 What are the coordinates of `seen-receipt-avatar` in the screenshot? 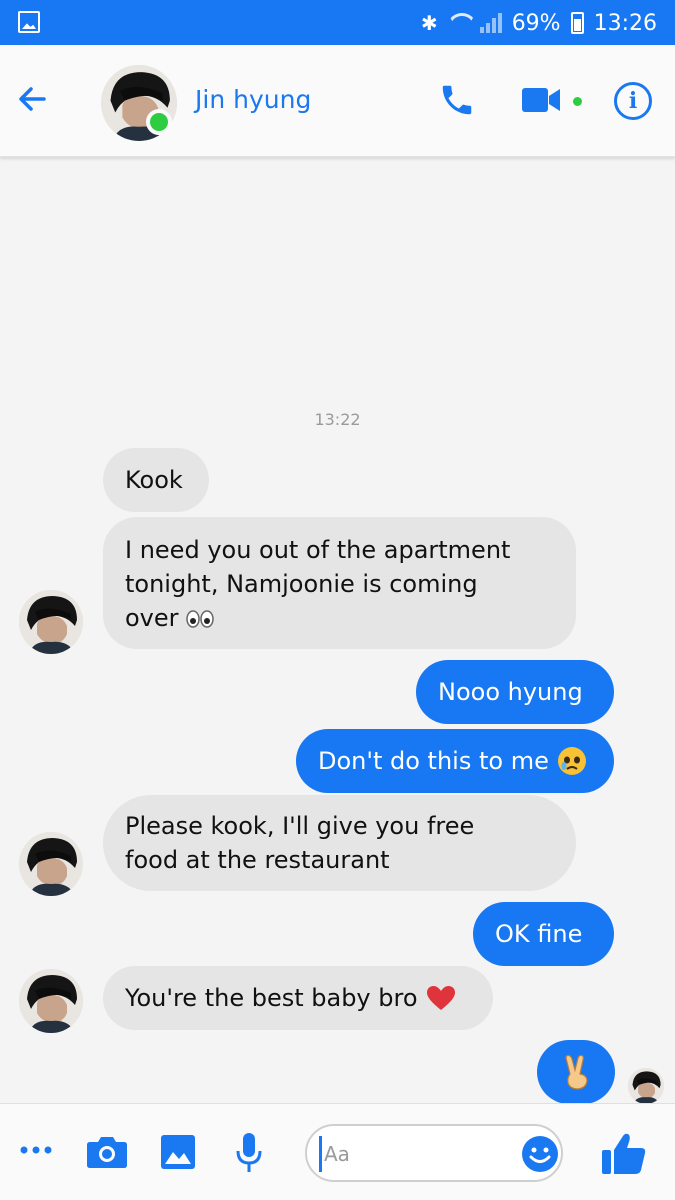 It's located at (646, 1086).